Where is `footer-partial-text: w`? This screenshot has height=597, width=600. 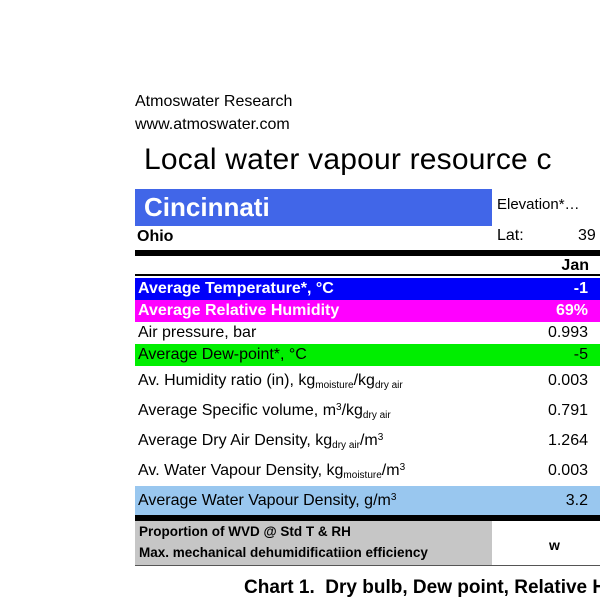
footer-partial-text: w is located at coordinates (554, 545).